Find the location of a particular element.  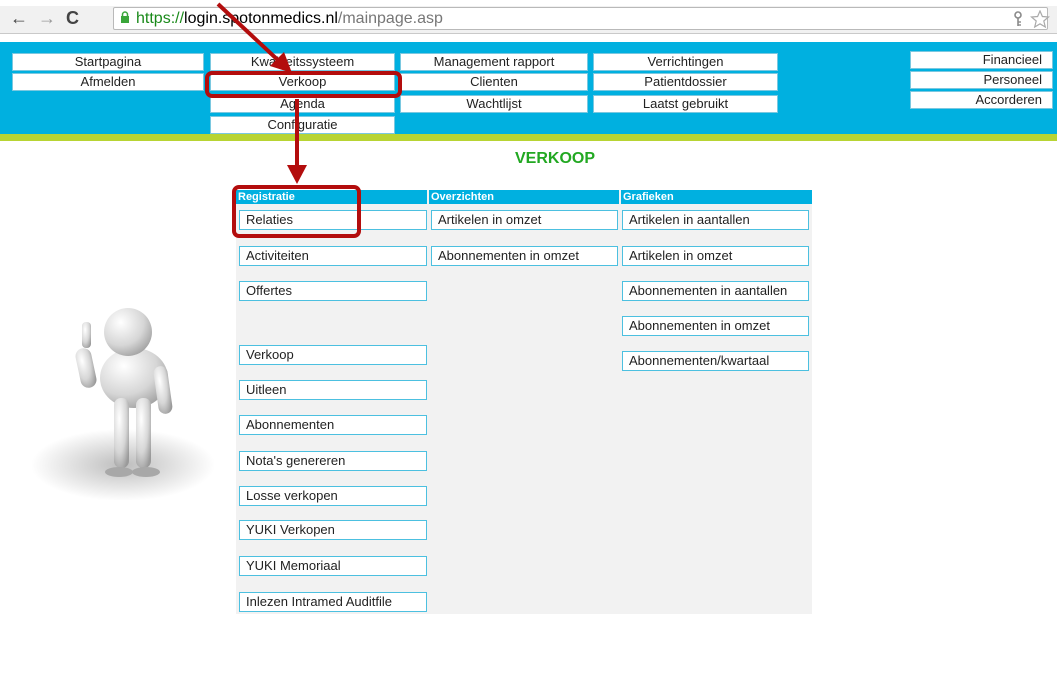

link-abonnementen: Abonnementen is located at coordinates (333, 425).